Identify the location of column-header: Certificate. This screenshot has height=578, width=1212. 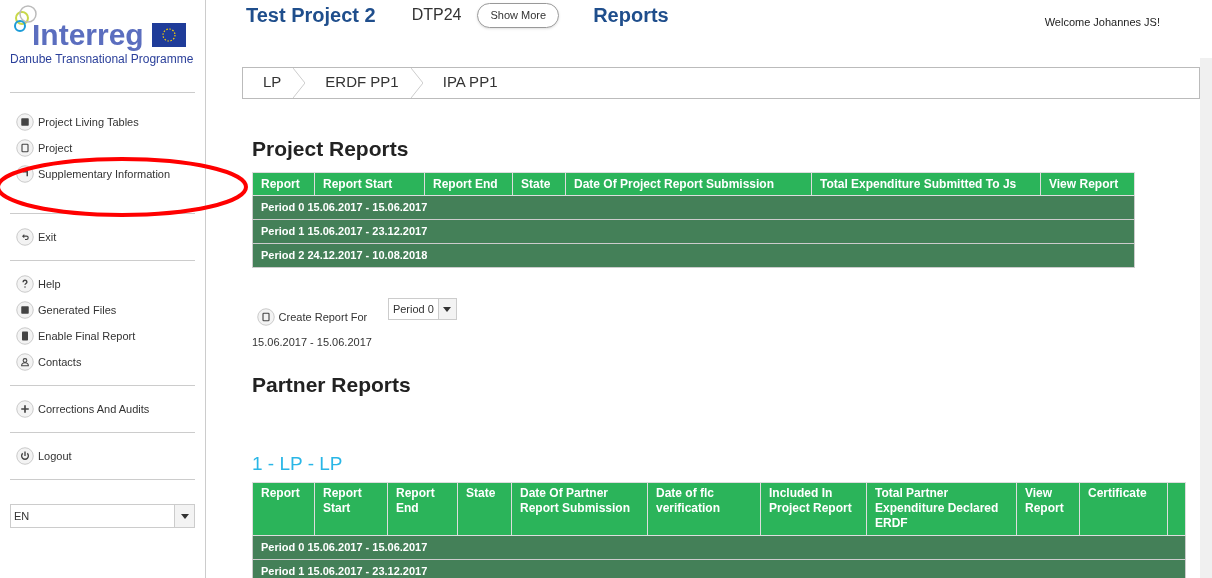
(1123, 508).